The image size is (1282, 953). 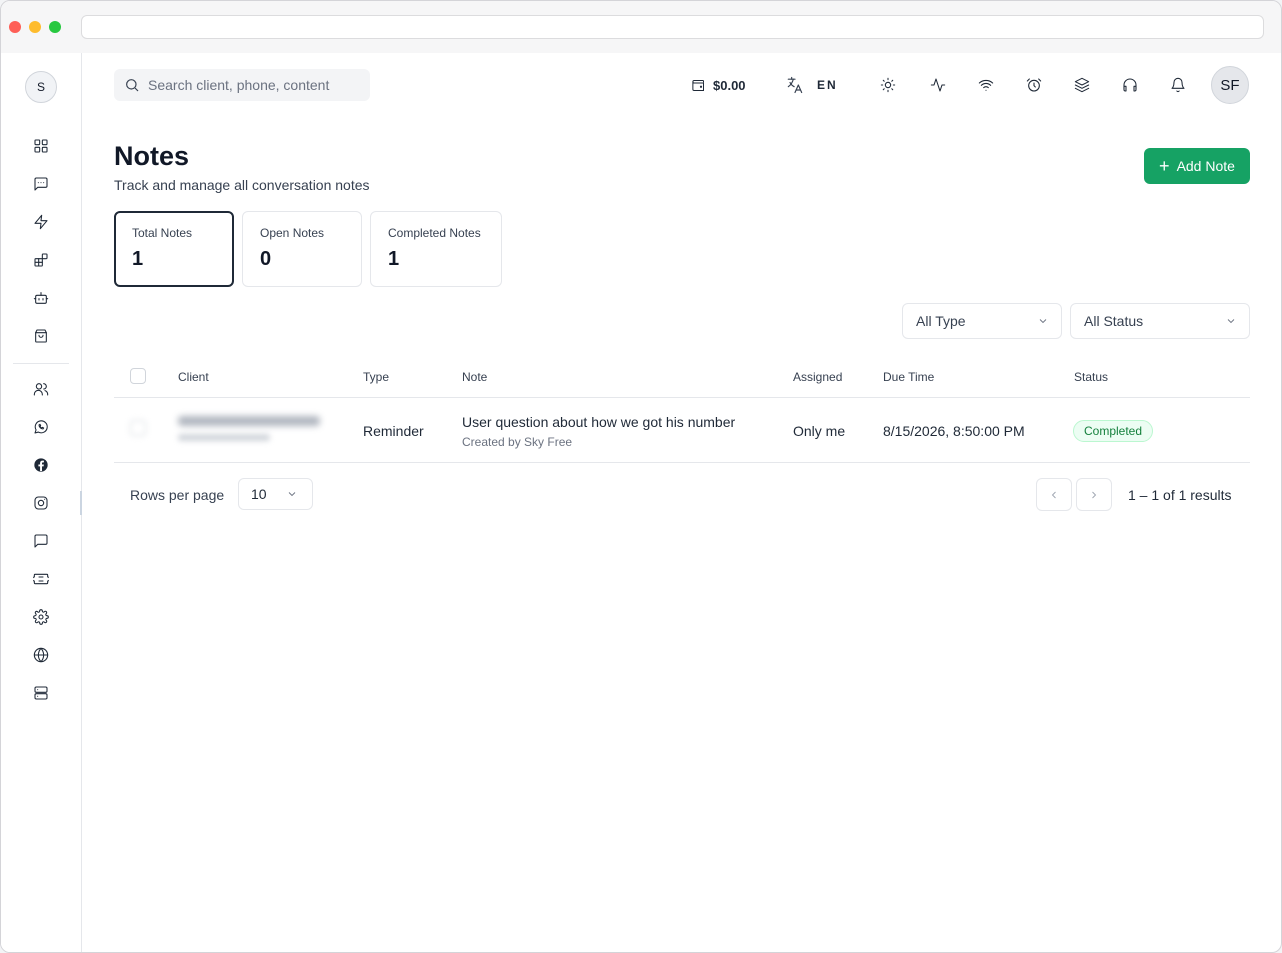 I want to click on status-filter-select: All Status, so click(x=1160, y=321).